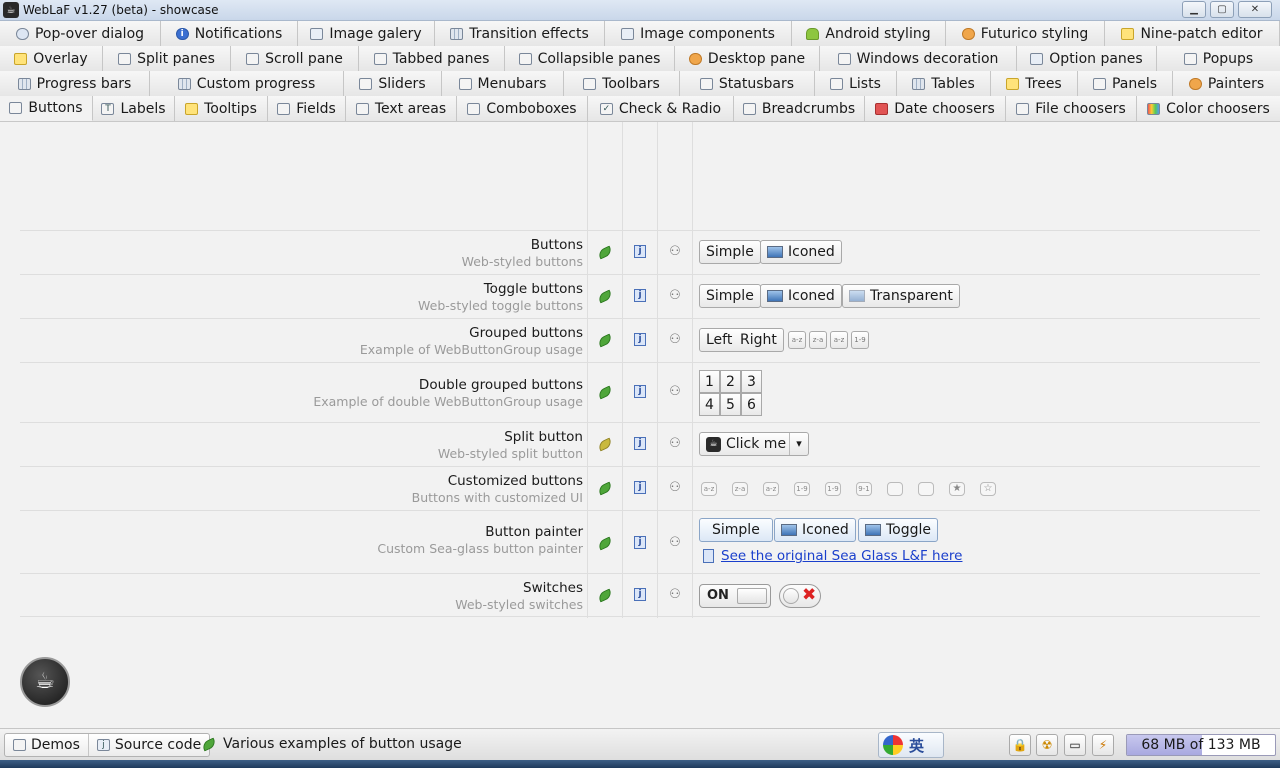 The width and height of the screenshot is (1280, 768). Describe the element at coordinates (751, 404) in the screenshot. I see `grid-button-6: 6` at that location.